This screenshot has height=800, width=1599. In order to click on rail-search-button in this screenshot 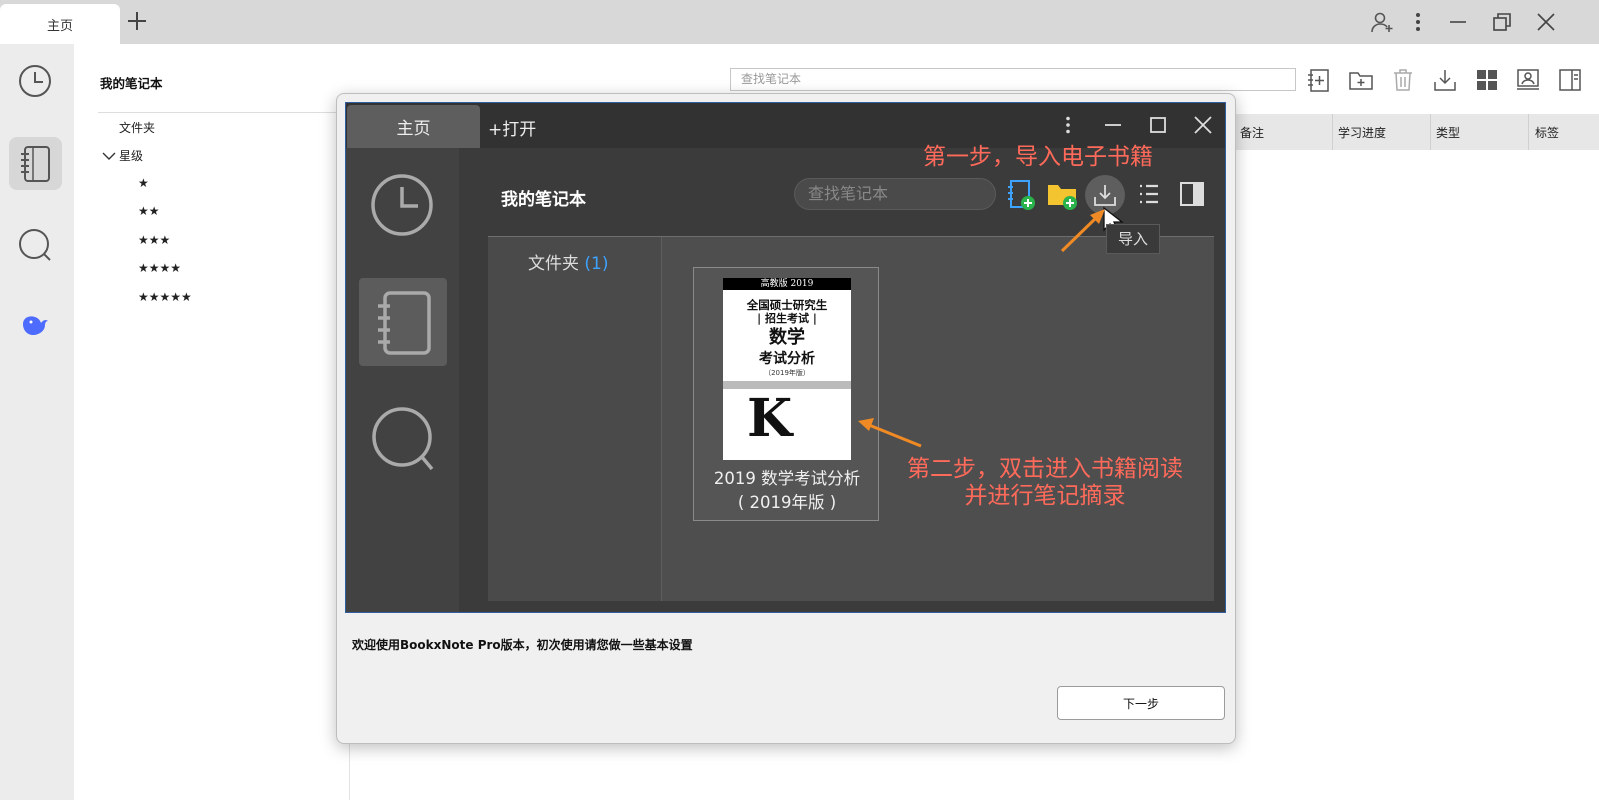, I will do `click(35, 245)`.